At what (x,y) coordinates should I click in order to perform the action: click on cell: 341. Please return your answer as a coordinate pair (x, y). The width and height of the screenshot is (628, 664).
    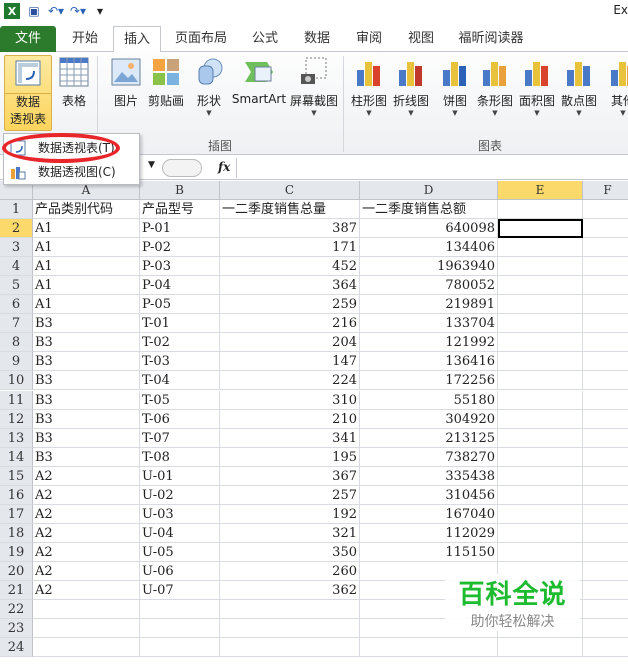
    Looking at the image, I should click on (290, 438).